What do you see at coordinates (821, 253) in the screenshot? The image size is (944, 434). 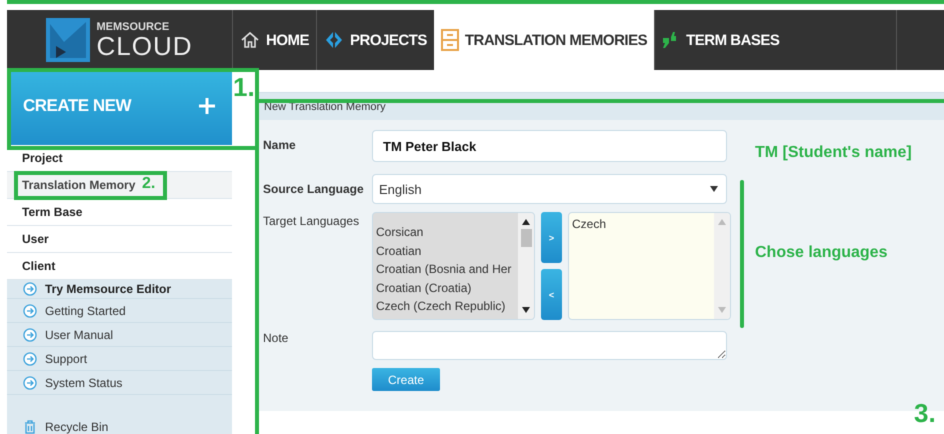 I see `annotation-text: Chose languages` at bounding box center [821, 253].